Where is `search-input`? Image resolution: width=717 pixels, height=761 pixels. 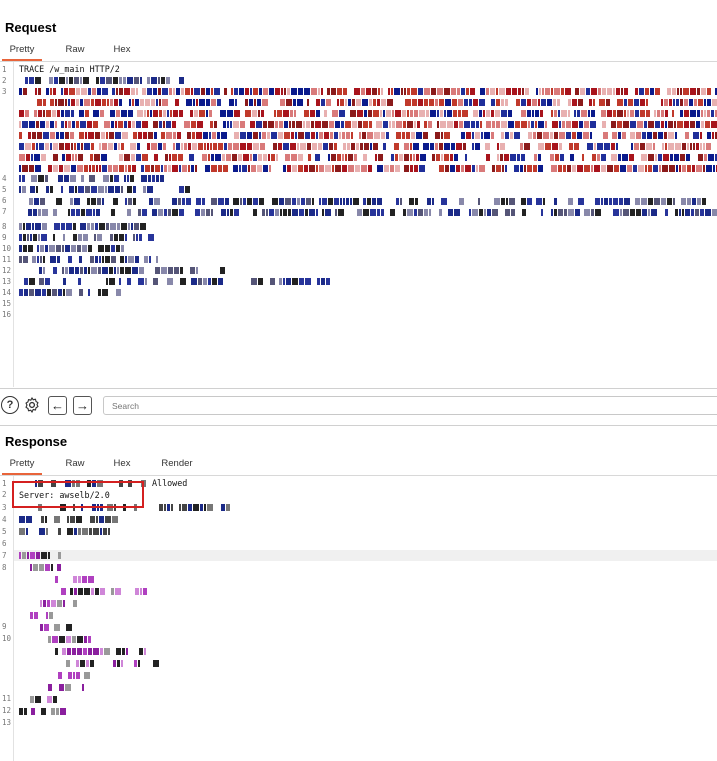 search-input is located at coordinates (410, 405).